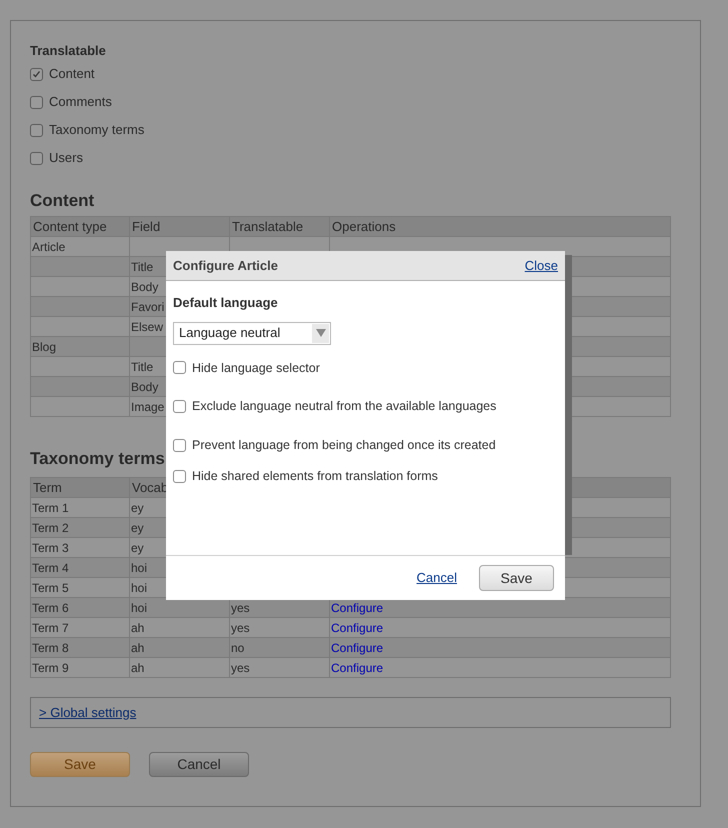 Image resolution: width=728 pixels, height=828 pixels. I want to click on checkbox-label: Content, so click(72, 74).